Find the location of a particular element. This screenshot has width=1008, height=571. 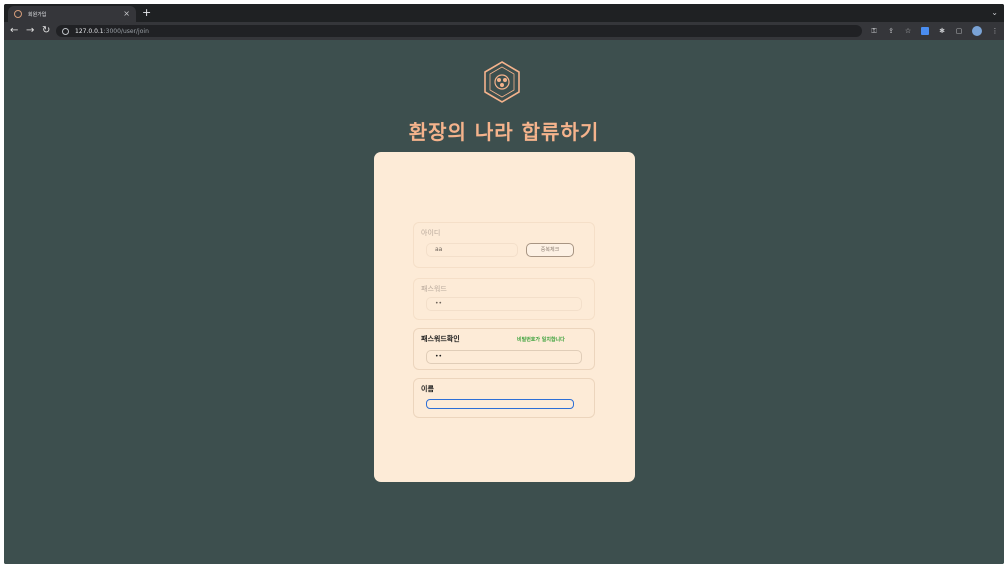

password-match-message: 비밀번호가 일치합니다 is located at coordinates (541, 340).